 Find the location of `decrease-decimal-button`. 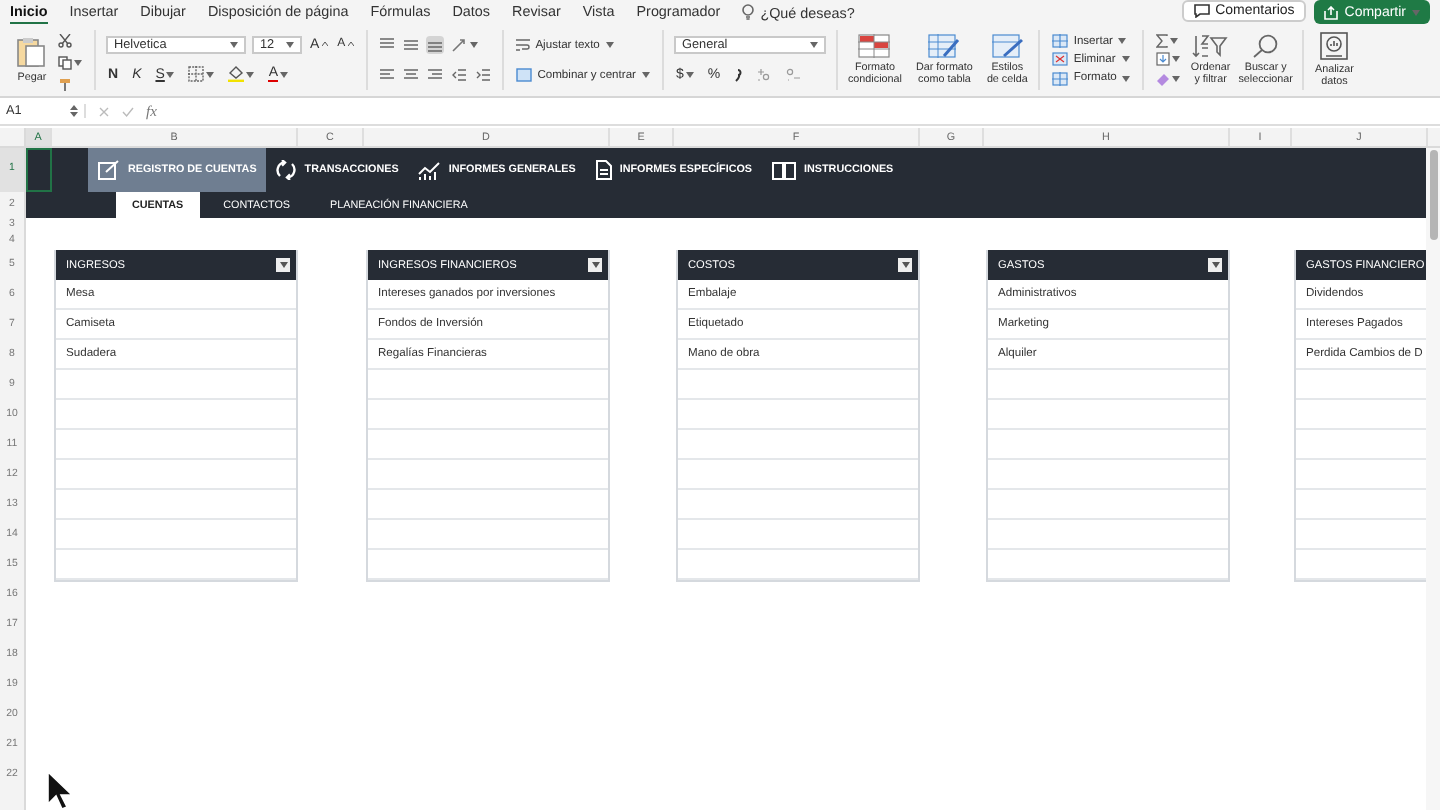

decrease-decimal-button is located at coordinates (794, 75).